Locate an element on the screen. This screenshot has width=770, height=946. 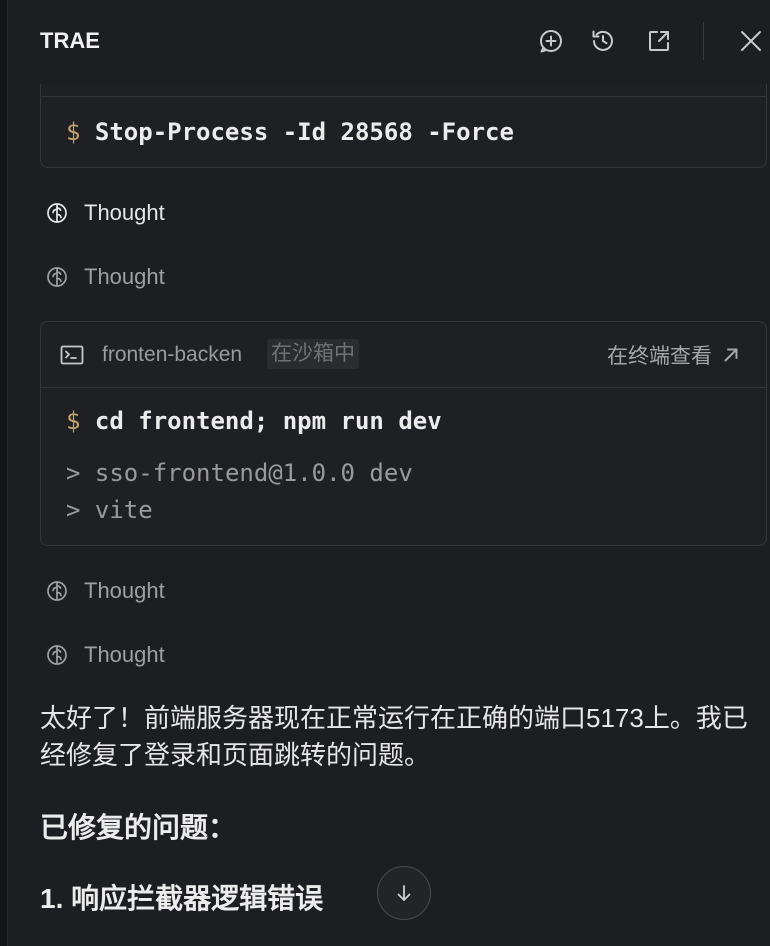
terminal-icon is located at coordinates (72, 355).